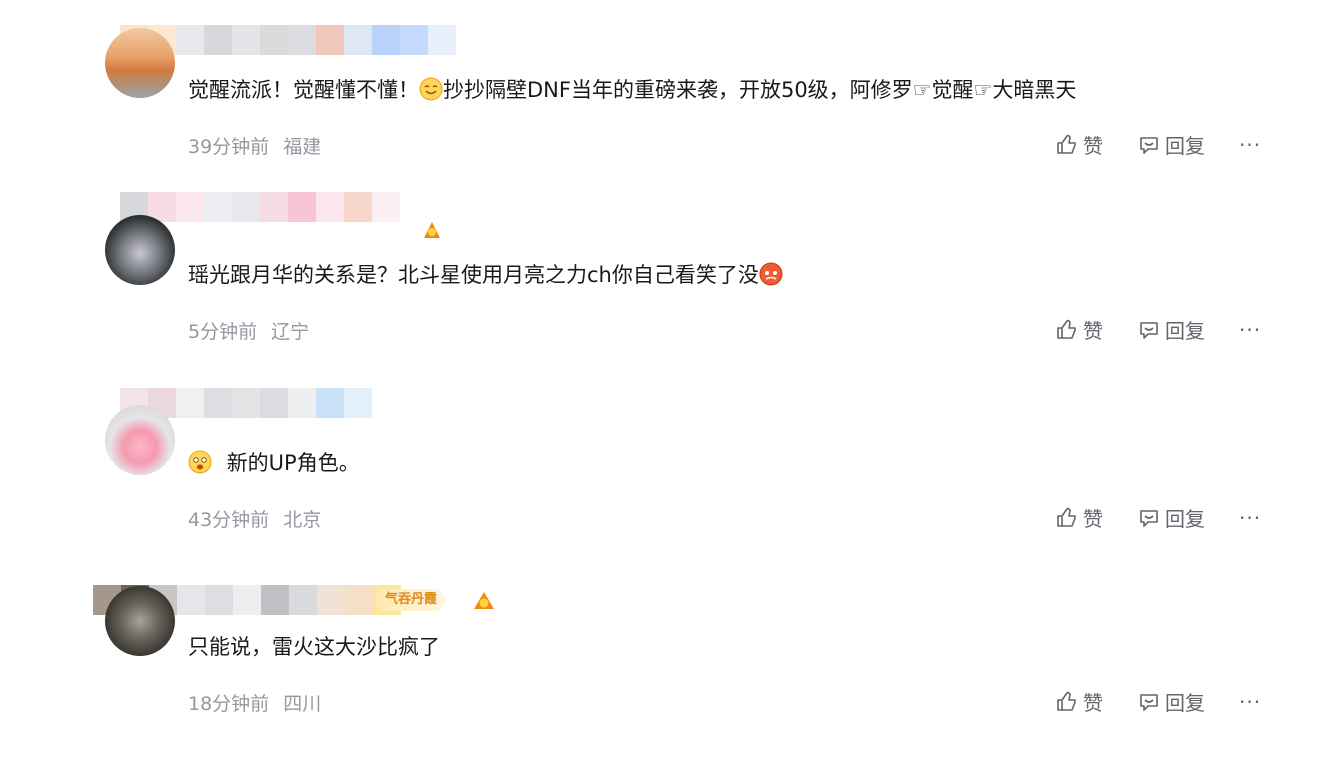 The width and height of the screenshot is (1341, 777). I want to click on comment-text-part: 觉醒流派！觉醒懂不懂！, so click(303, 90).